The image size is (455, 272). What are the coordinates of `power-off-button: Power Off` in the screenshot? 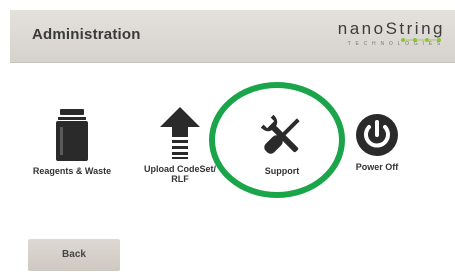 It's located at (377, 142).